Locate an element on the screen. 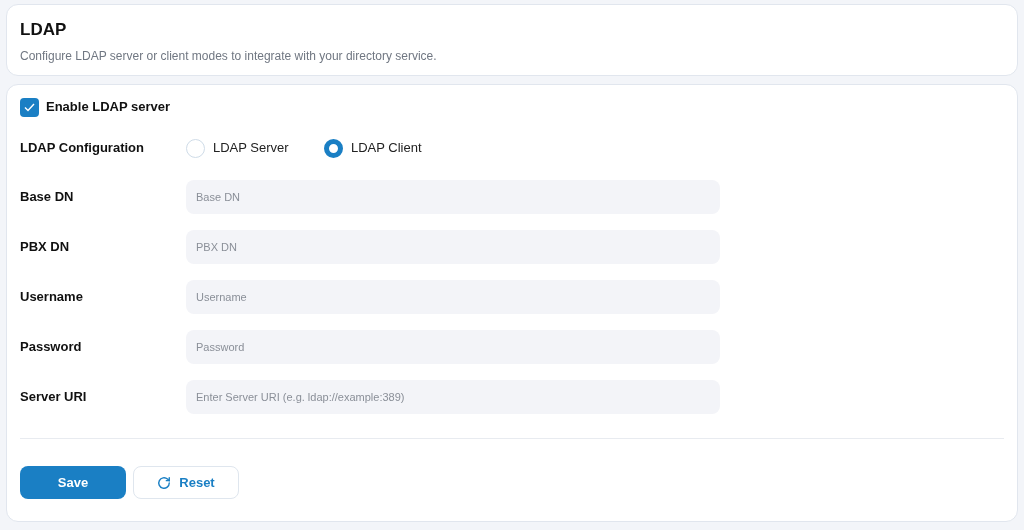  input-field: Base DN is located at coordinates (453, 197).